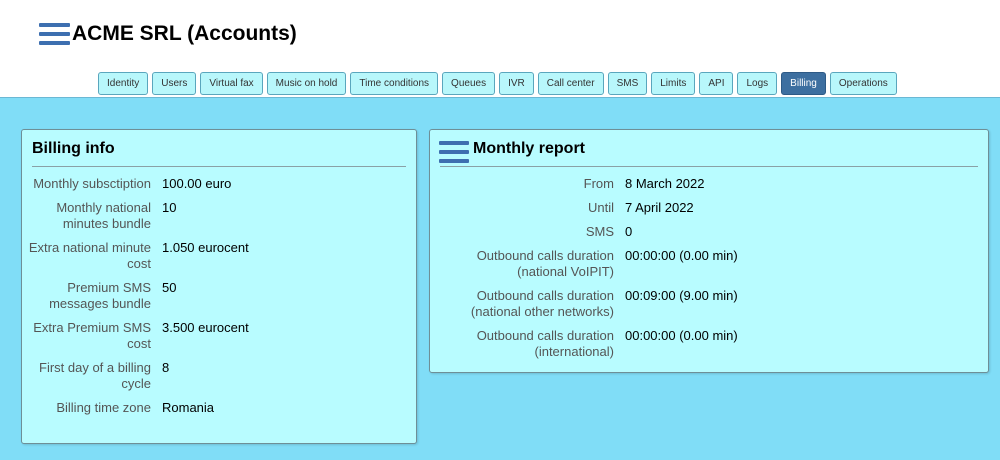 The width and height of the screenshot is (1000, 460). What do you see at coordinates (219, 216) in the screenshot?
I see `info-row: Monthly national minutes bundle 10` at bounding box center [219, 216].